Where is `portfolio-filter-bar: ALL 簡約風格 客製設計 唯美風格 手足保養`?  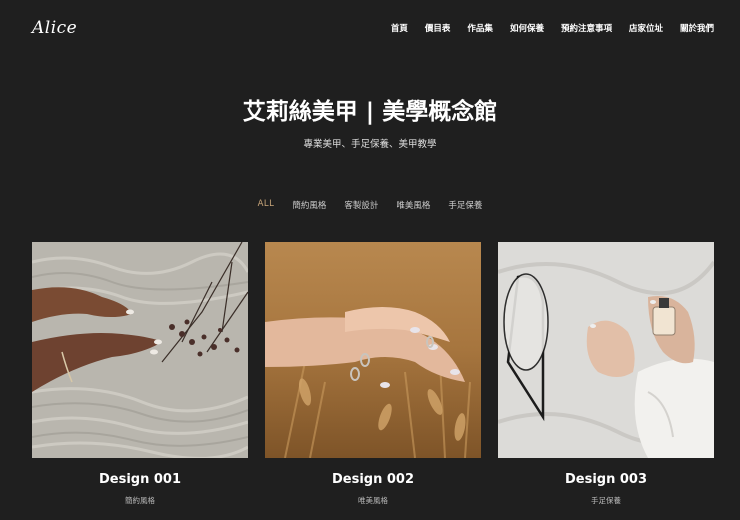 portfolio-filter-bar: ALL 簡約風格 客製設計 唯美風格 手足保養 is located at coordinates (370, 205).